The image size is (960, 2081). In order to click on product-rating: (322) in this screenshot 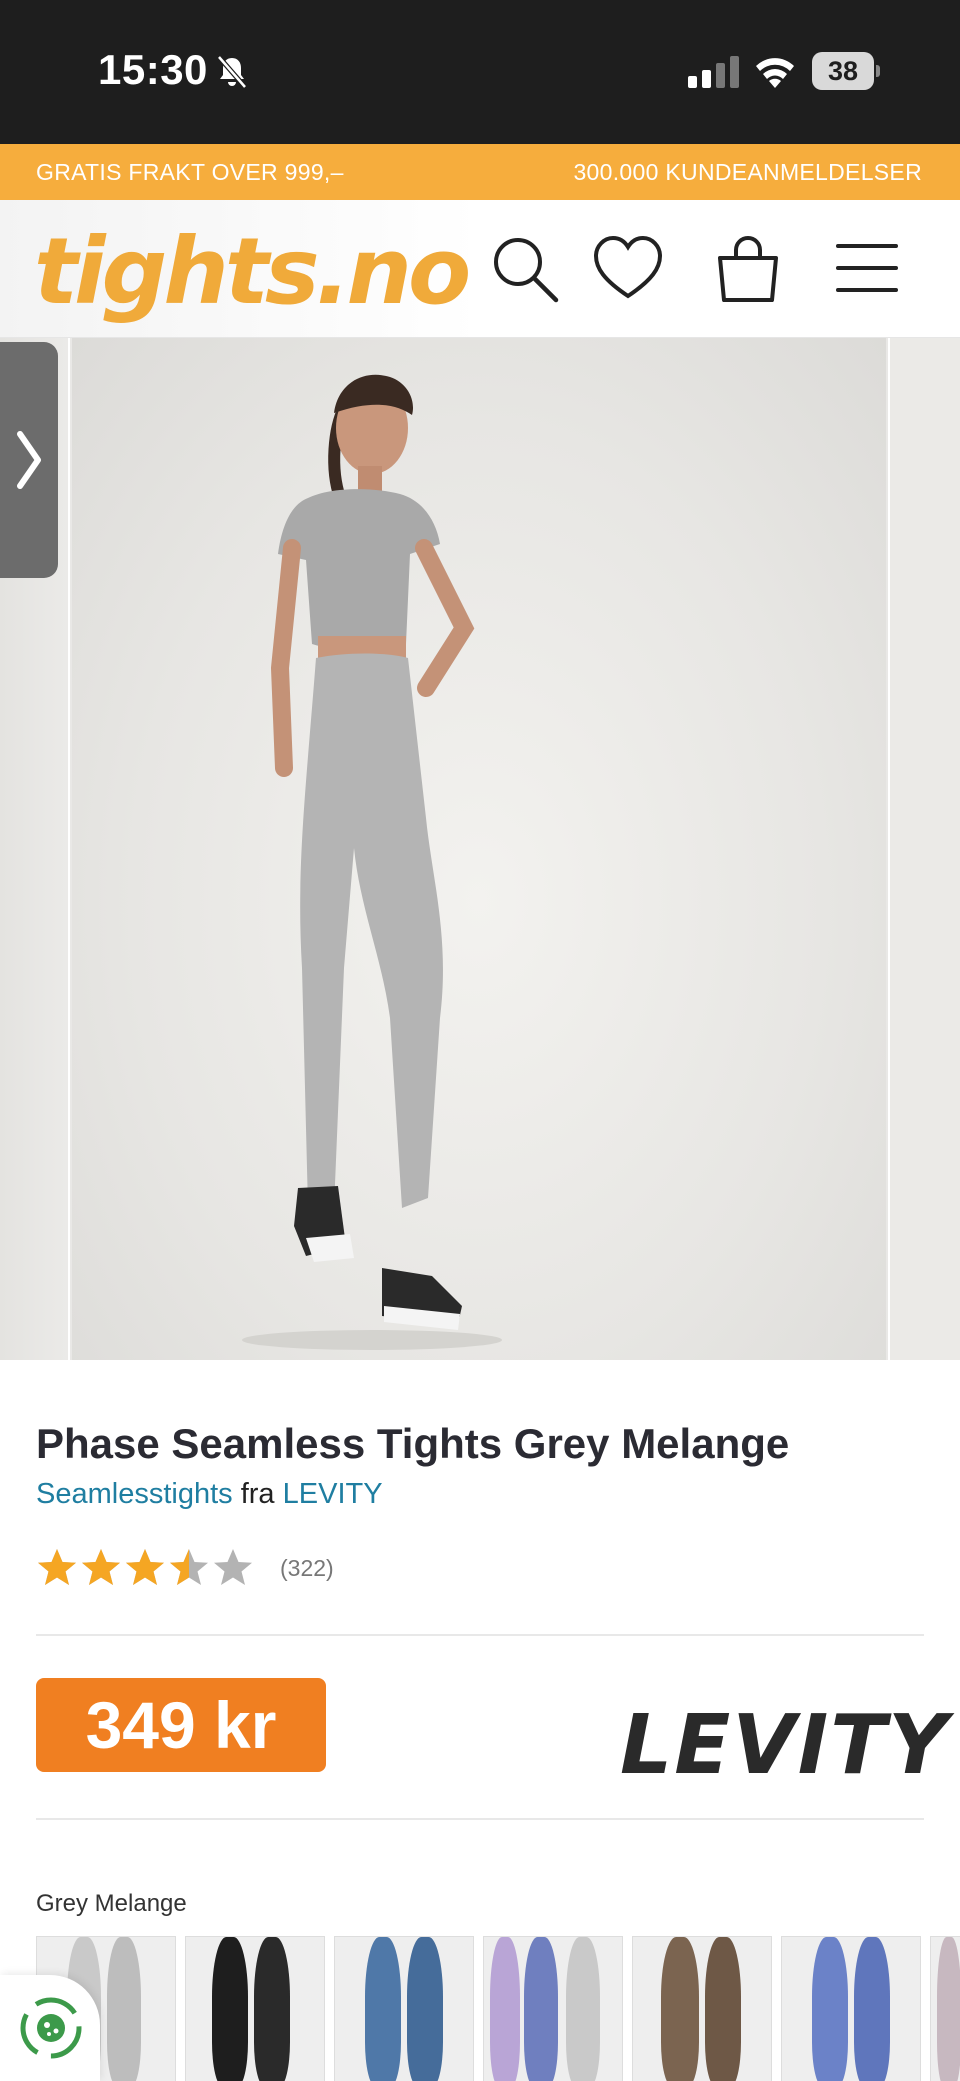, I will do `click(185, 1568)`.